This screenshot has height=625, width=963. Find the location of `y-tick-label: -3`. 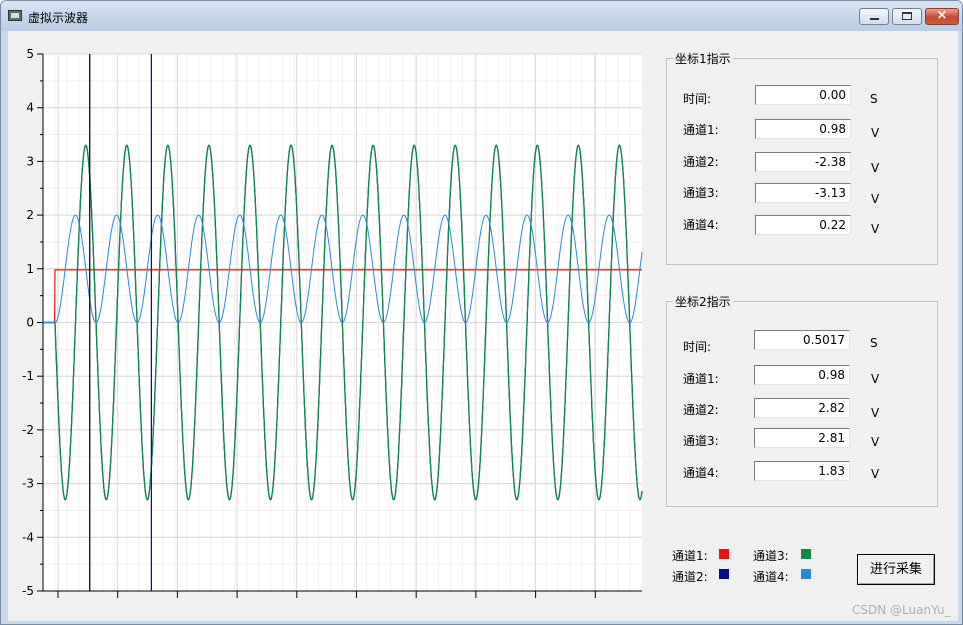

y-tick-label: -3 is located at coordinates (28, 484).